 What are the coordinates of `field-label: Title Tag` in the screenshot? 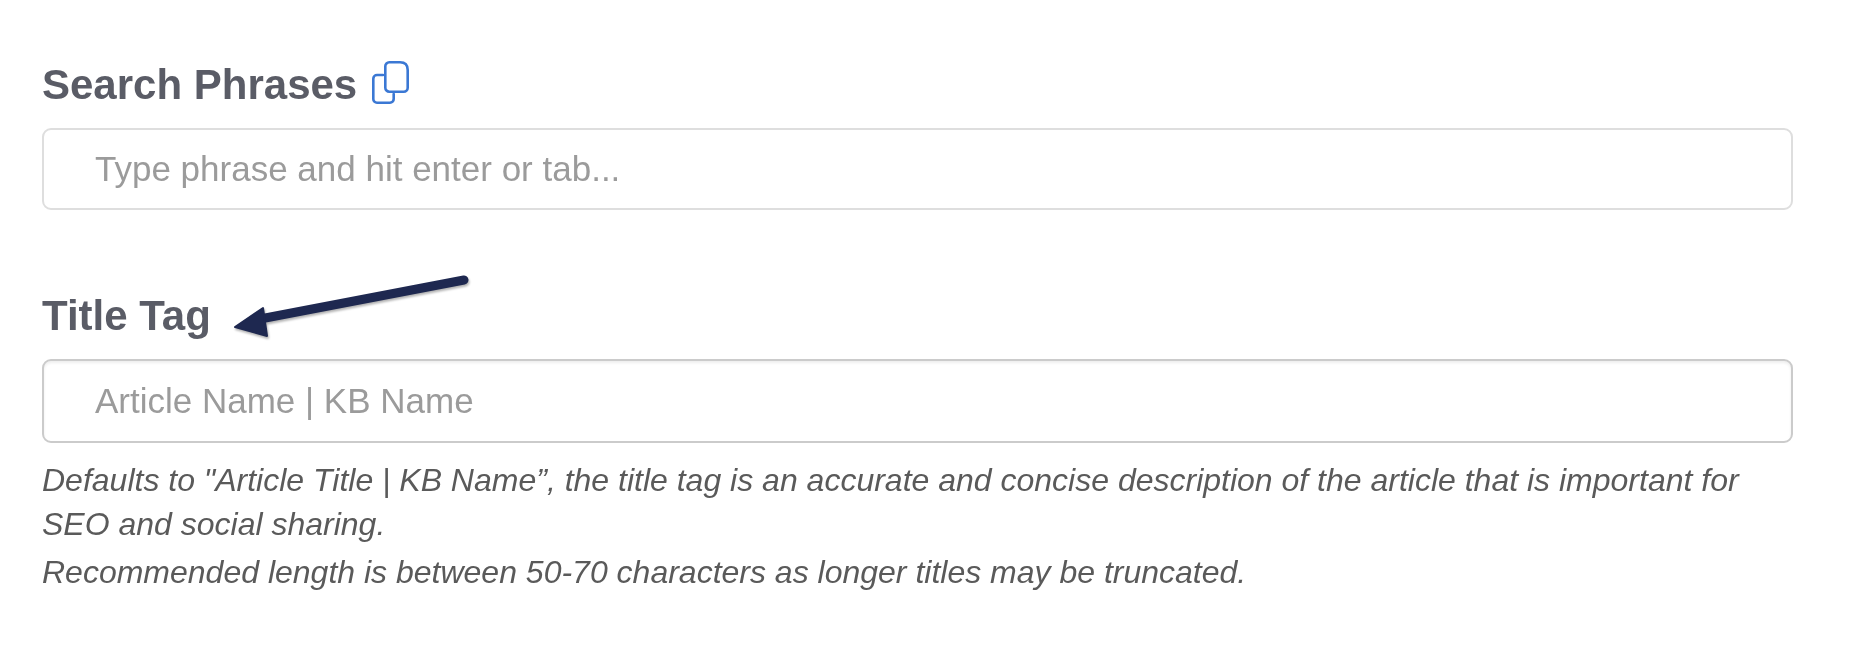 It's located at (126, 316).